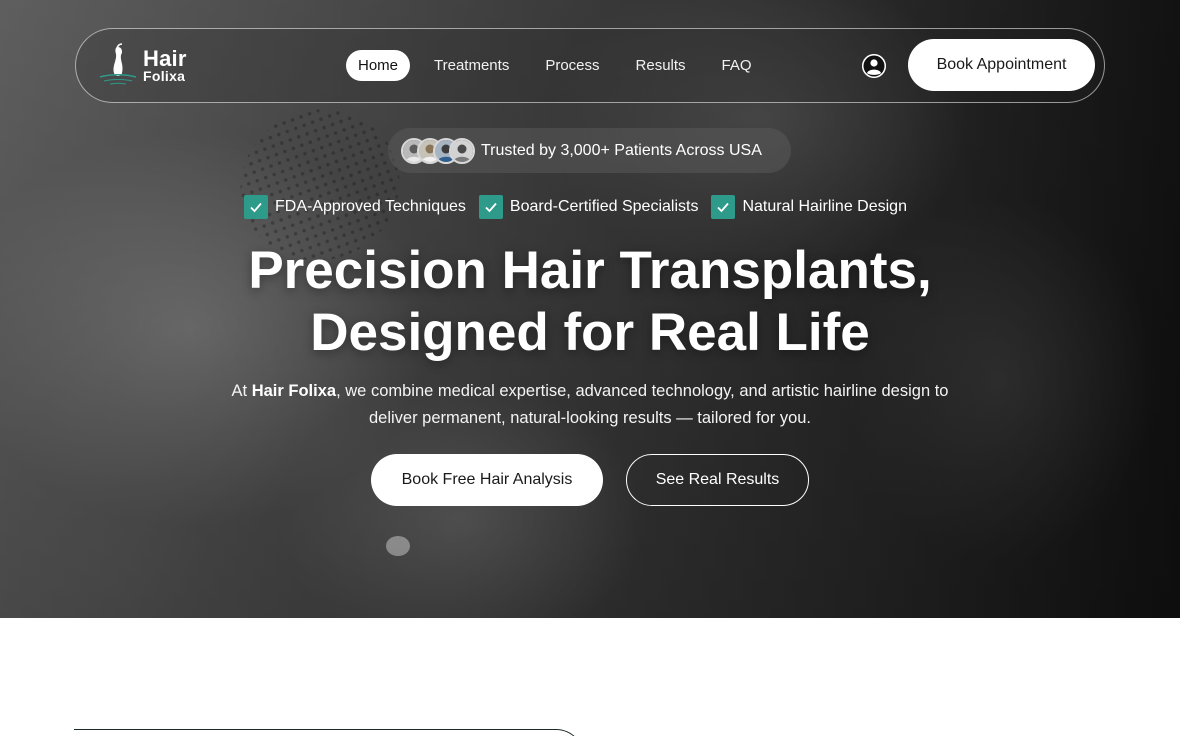 This screenshot has width=1180, height=736. What do you see at coordinates (717, 480) in the screenshot?
I see `see-real-results-button: See Real Results` at bounding box center [717, 480].